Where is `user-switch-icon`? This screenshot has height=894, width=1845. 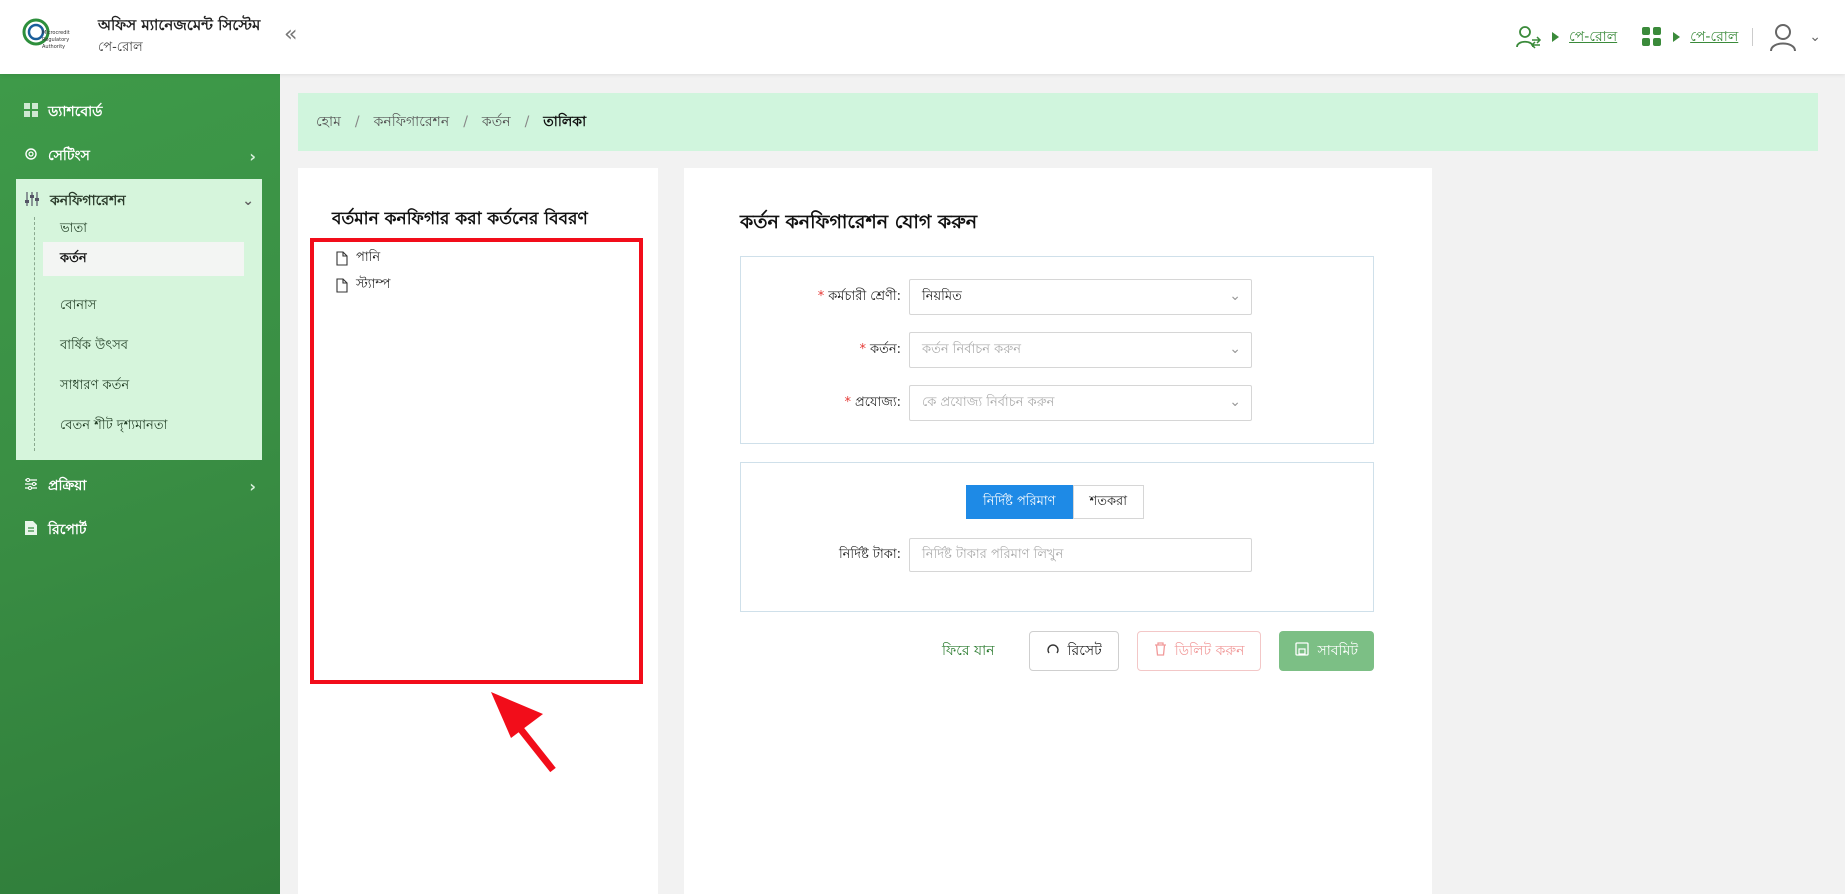 user-switch-icon is located at coordinates (1529, 37).